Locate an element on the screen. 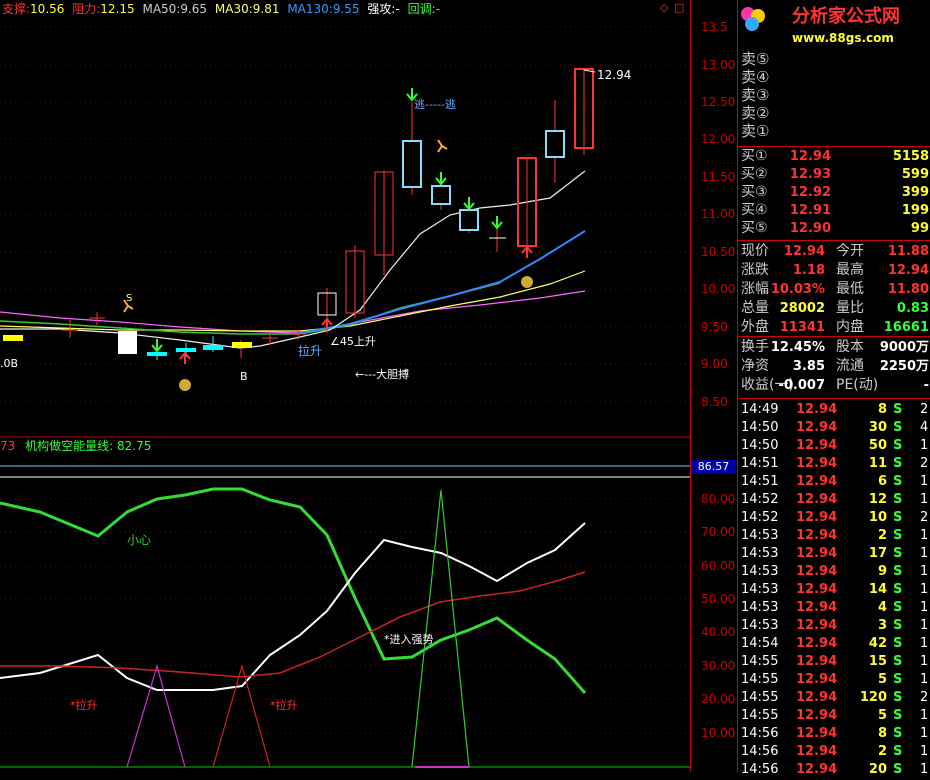 Image resolution: width=930 pixels, height=780 pixels. indicator-header: 73 机构做空能量线: 82.75 is located at coordinates (75, 446).